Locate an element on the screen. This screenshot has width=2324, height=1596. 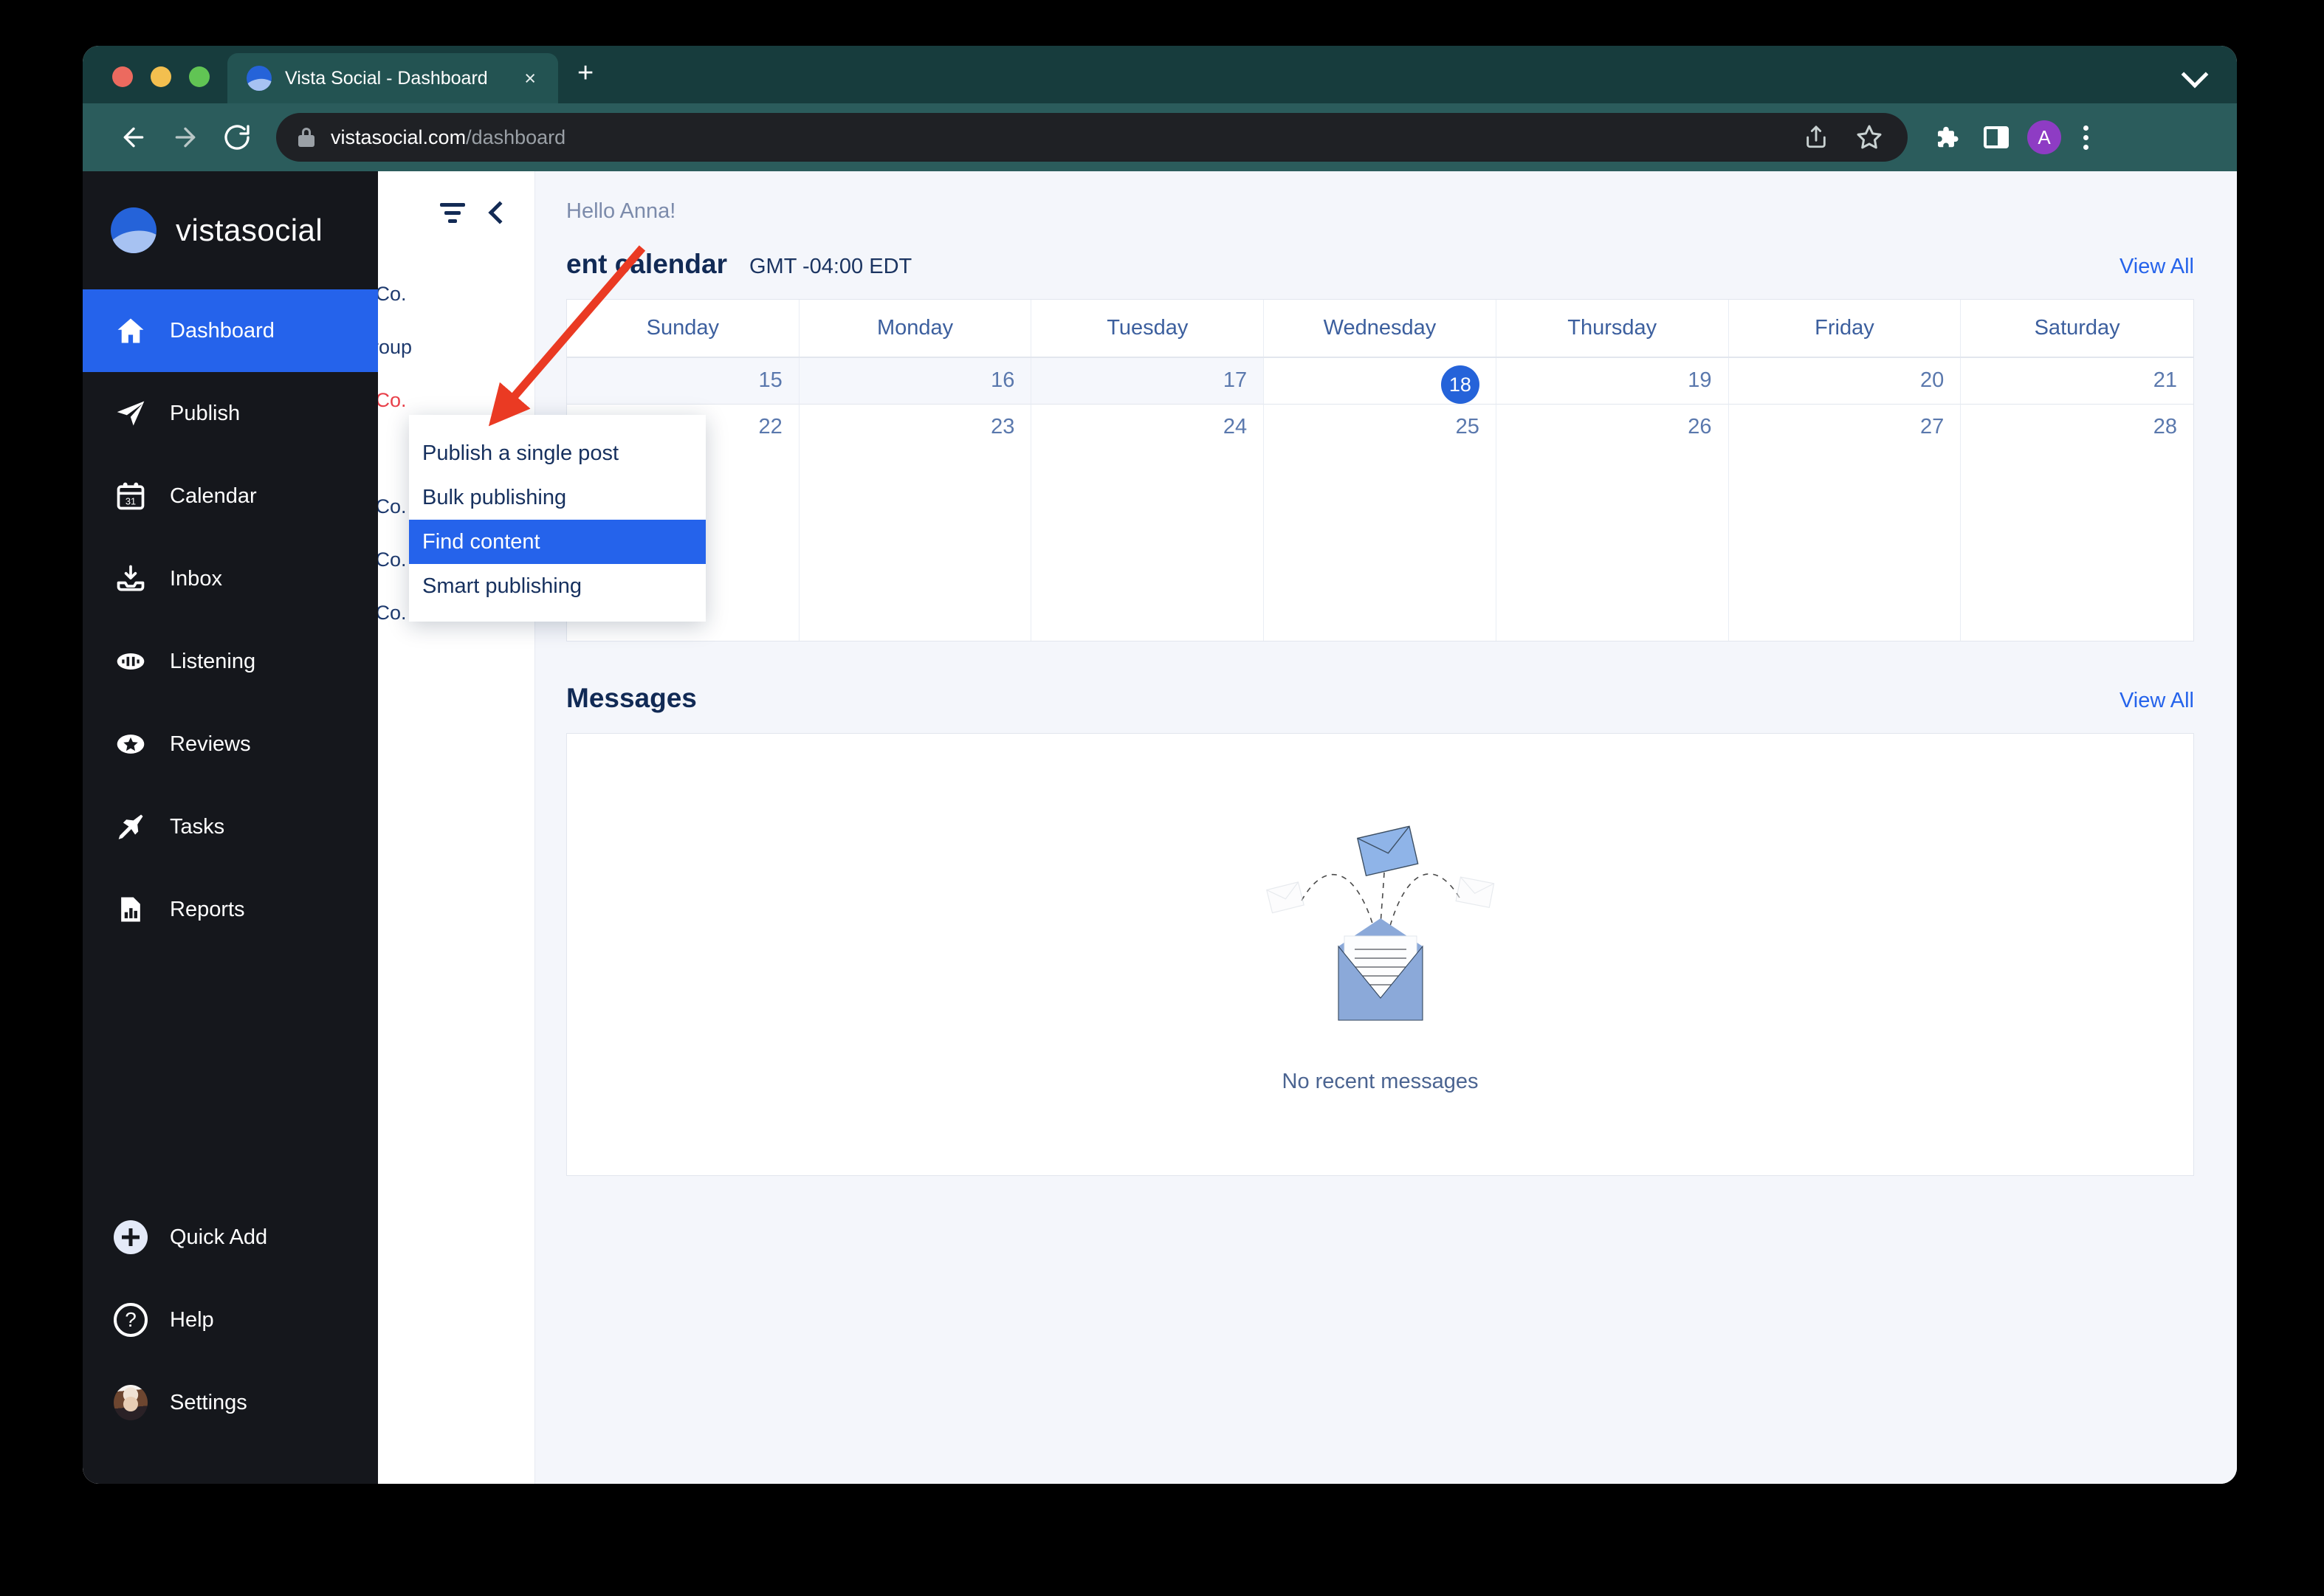
pushpin-icon is located at coordinates (131, 827).